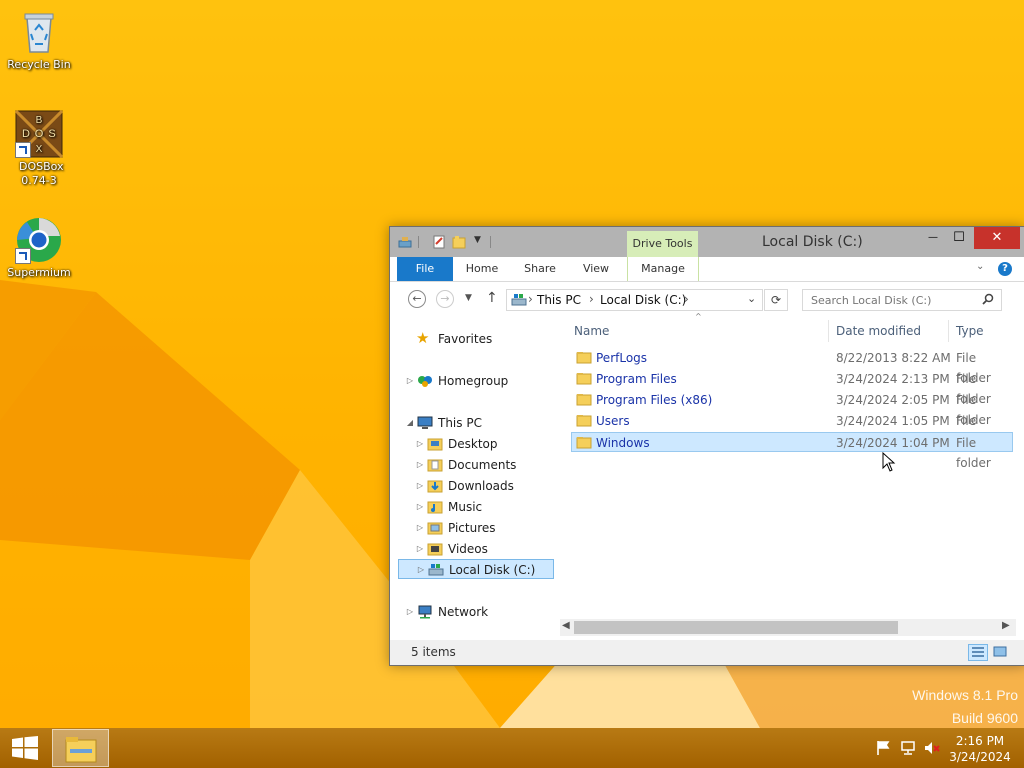 This screenshot has height=768, width=1024. I want to click on folder-icon, so click(584, 379).